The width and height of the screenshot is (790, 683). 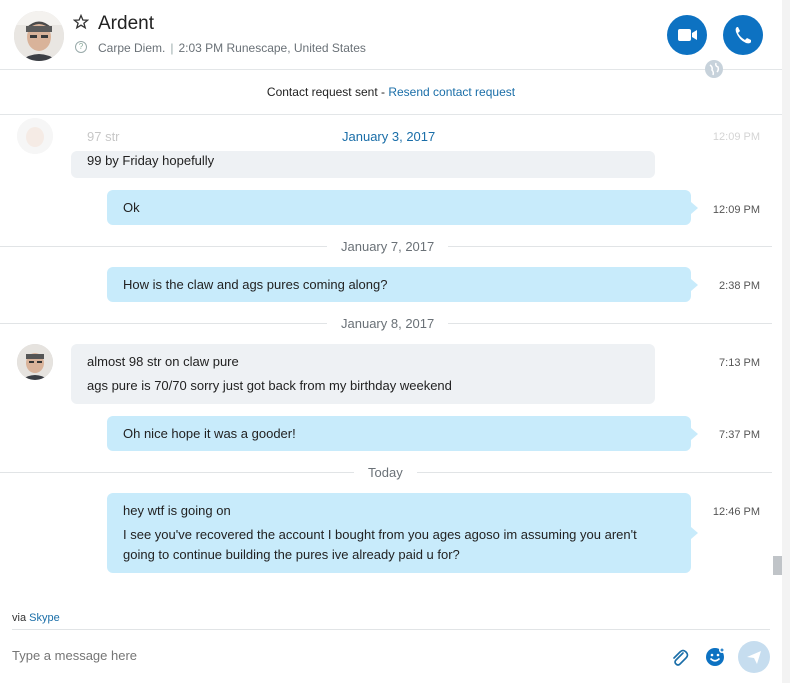 I want to click on message-time: 7:37 PM, so click(x=739, y=435).